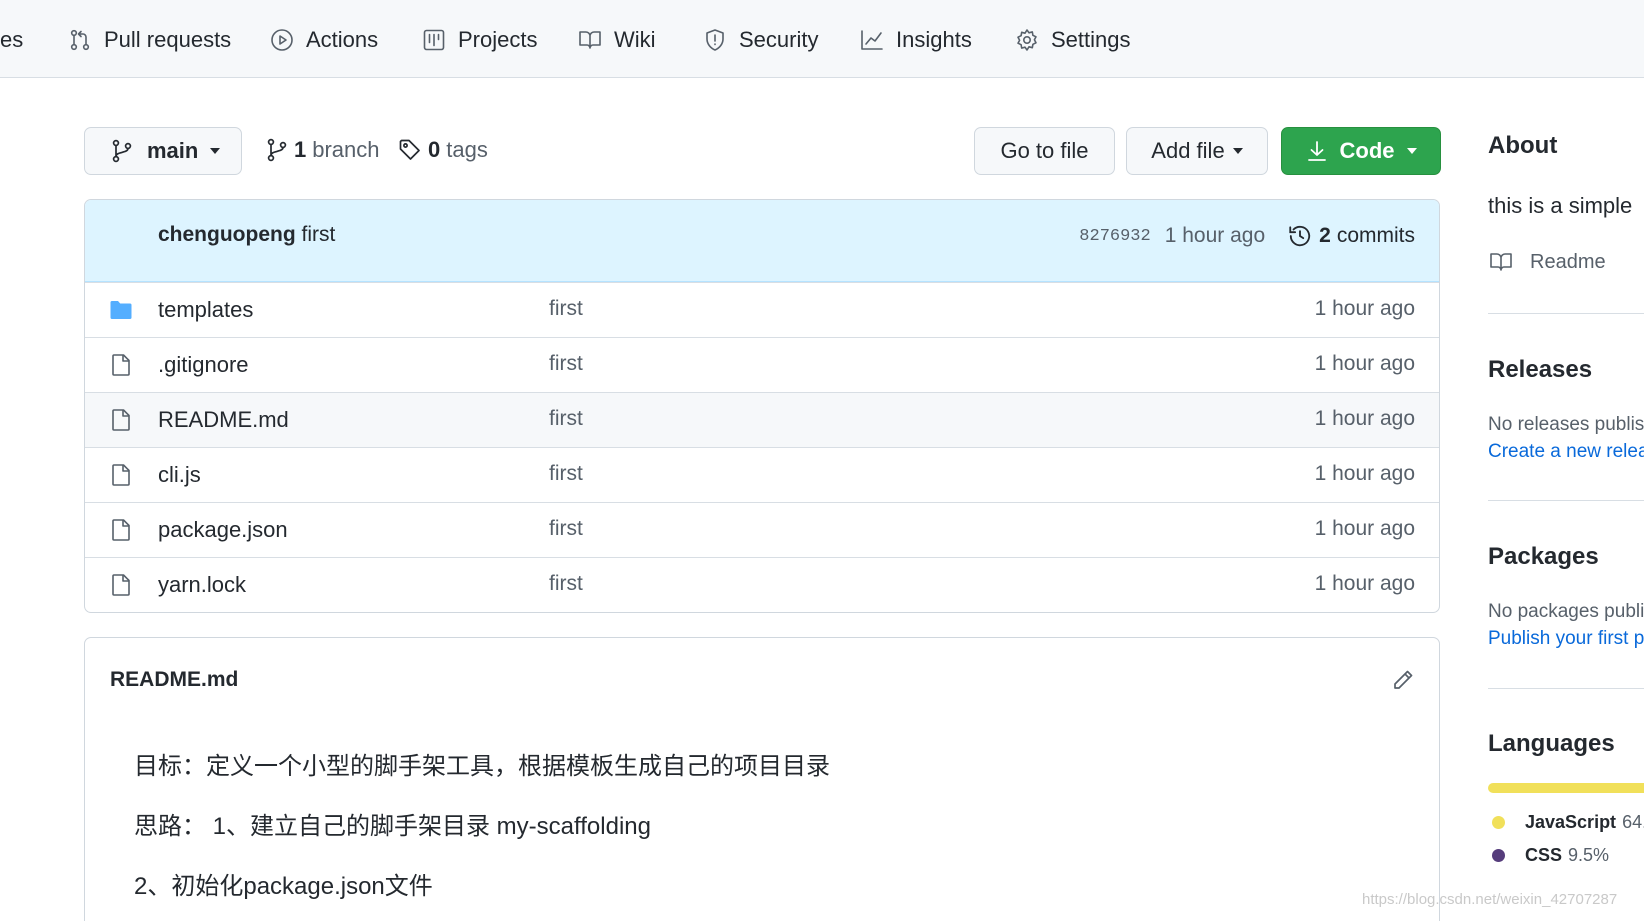 Image resolution: width=1644 pixels, height=921 pixels. Describe the element at coordinates (1188, 150) in the screenshot. I see `add-file-label: Add file` at that location.